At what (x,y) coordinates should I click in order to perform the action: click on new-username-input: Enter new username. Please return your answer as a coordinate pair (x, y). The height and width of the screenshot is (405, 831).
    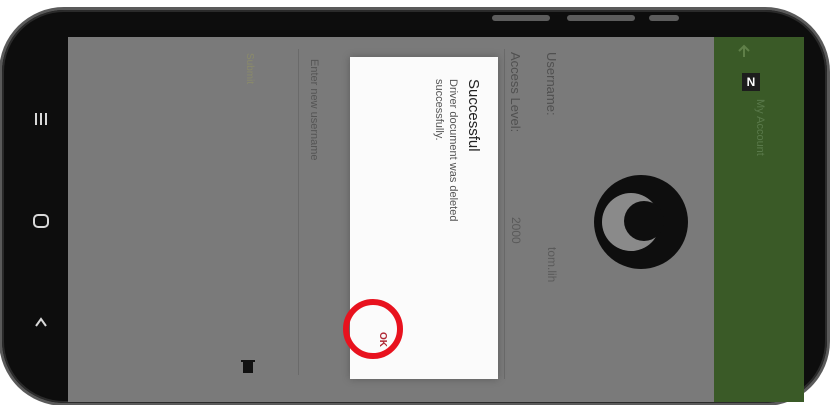
    Looking at the image, I should click on (314, 110).